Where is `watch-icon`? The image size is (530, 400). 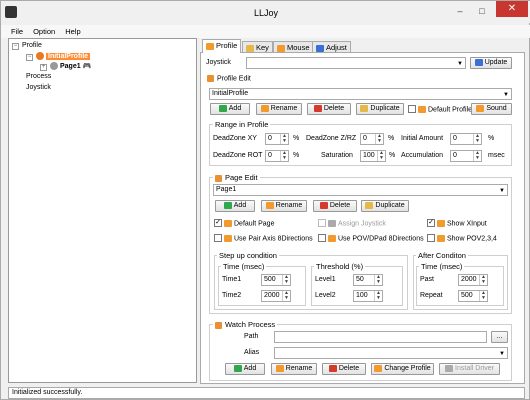 watch-icon is located at coordinates (218, 325).